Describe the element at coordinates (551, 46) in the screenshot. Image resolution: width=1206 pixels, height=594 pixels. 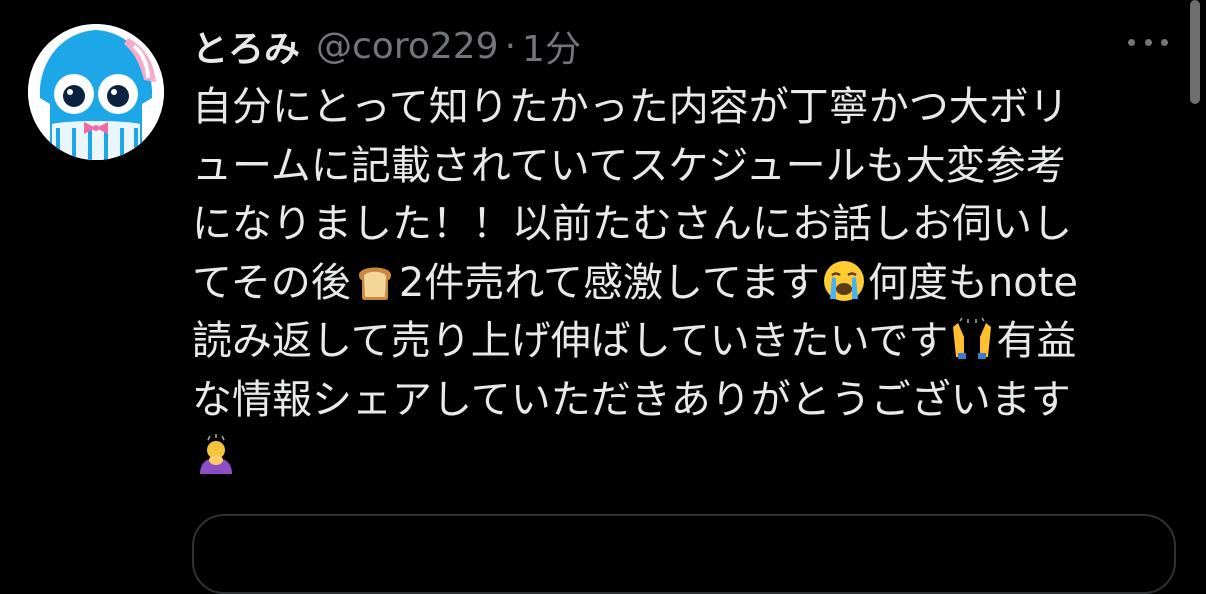
I see `timestamp: 1分` at that location.